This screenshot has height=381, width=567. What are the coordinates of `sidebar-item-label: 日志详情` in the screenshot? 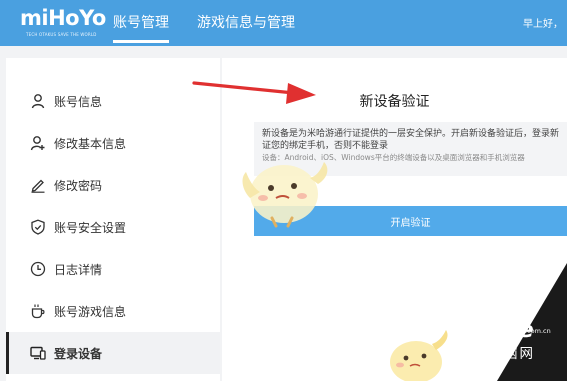 It's located at (78, 270).